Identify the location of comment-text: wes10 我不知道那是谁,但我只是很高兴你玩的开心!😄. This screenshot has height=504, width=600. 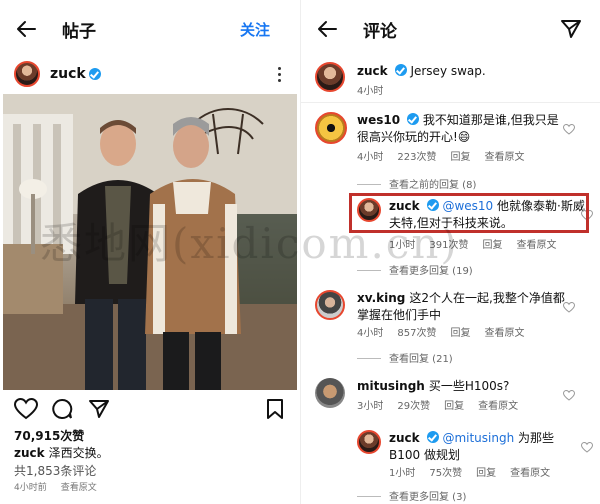
(461, 129).